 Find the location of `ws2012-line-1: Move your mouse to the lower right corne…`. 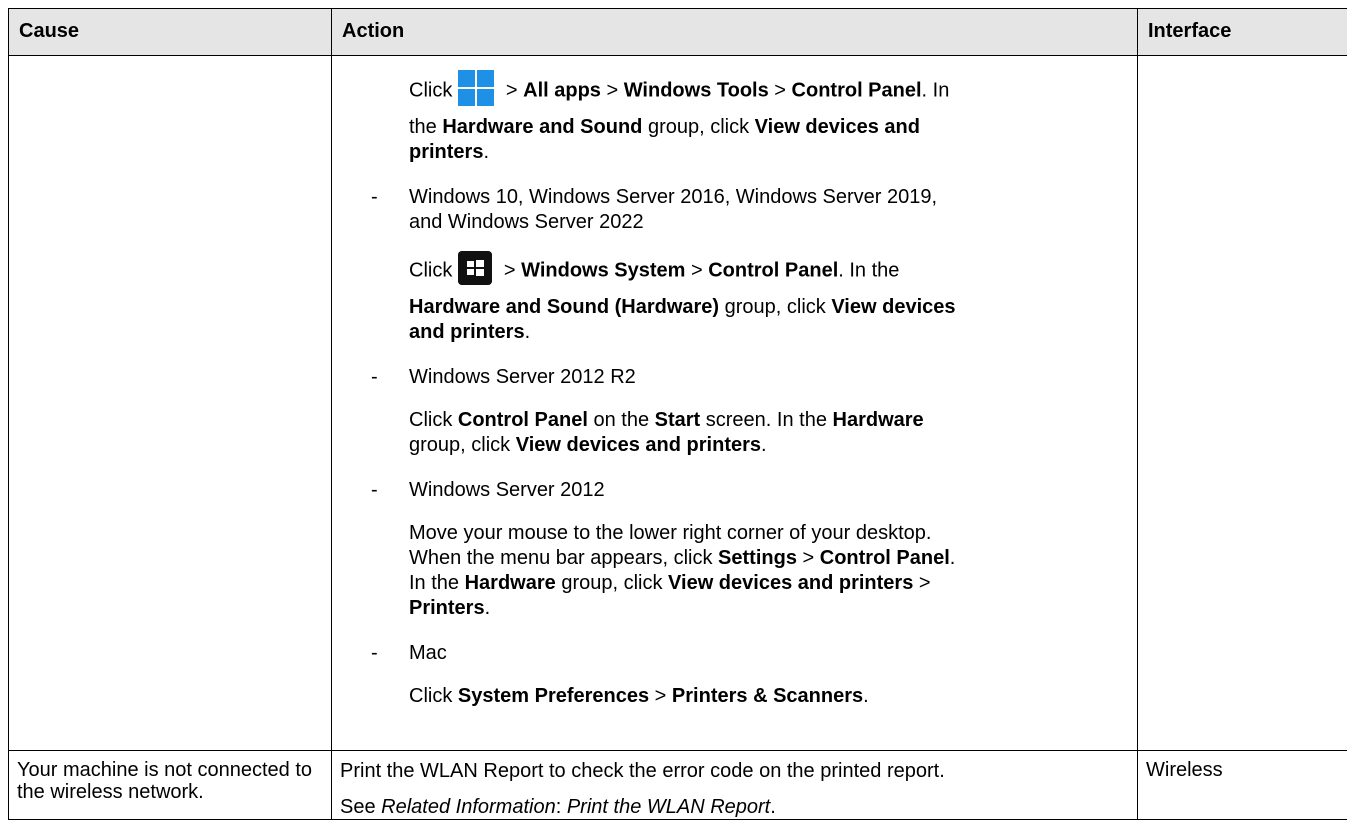

ws2012-line-1: Move your mouse to the lower right corne… is located at coordinates (670, 533).